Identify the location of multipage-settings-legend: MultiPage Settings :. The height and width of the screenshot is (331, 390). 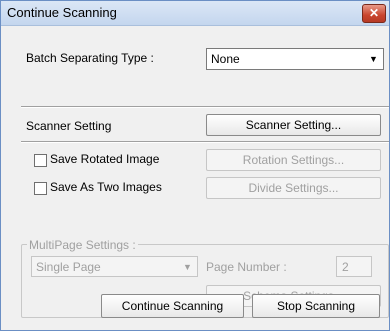
(82, 245).